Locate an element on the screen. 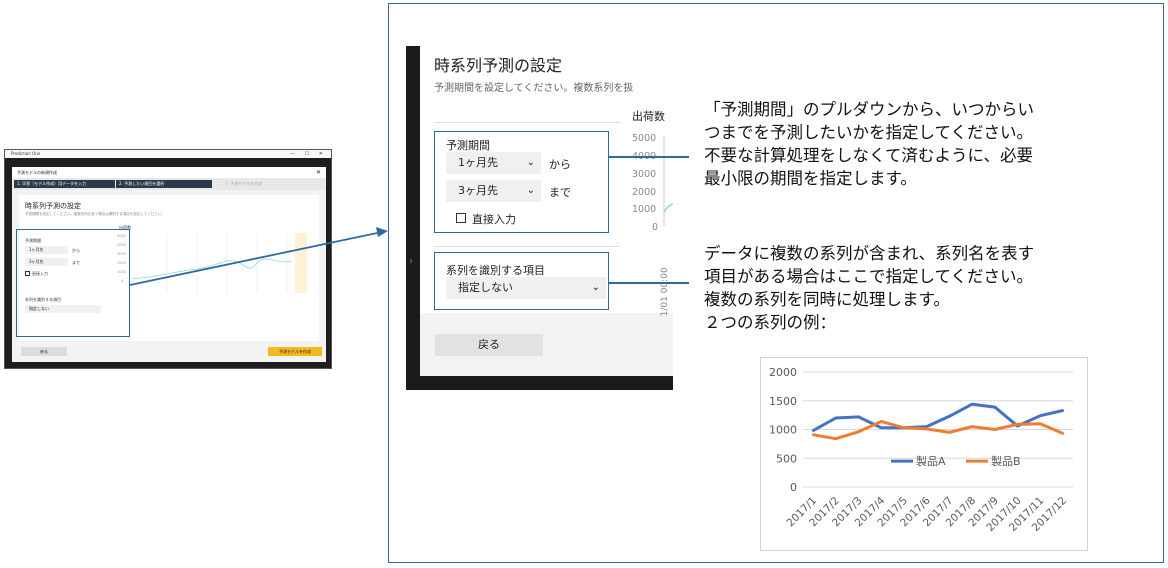 The height and width of the screenshot is (568, 1168). xtick: 2017/01/01 00:00 is located at coordinates (665, 291).